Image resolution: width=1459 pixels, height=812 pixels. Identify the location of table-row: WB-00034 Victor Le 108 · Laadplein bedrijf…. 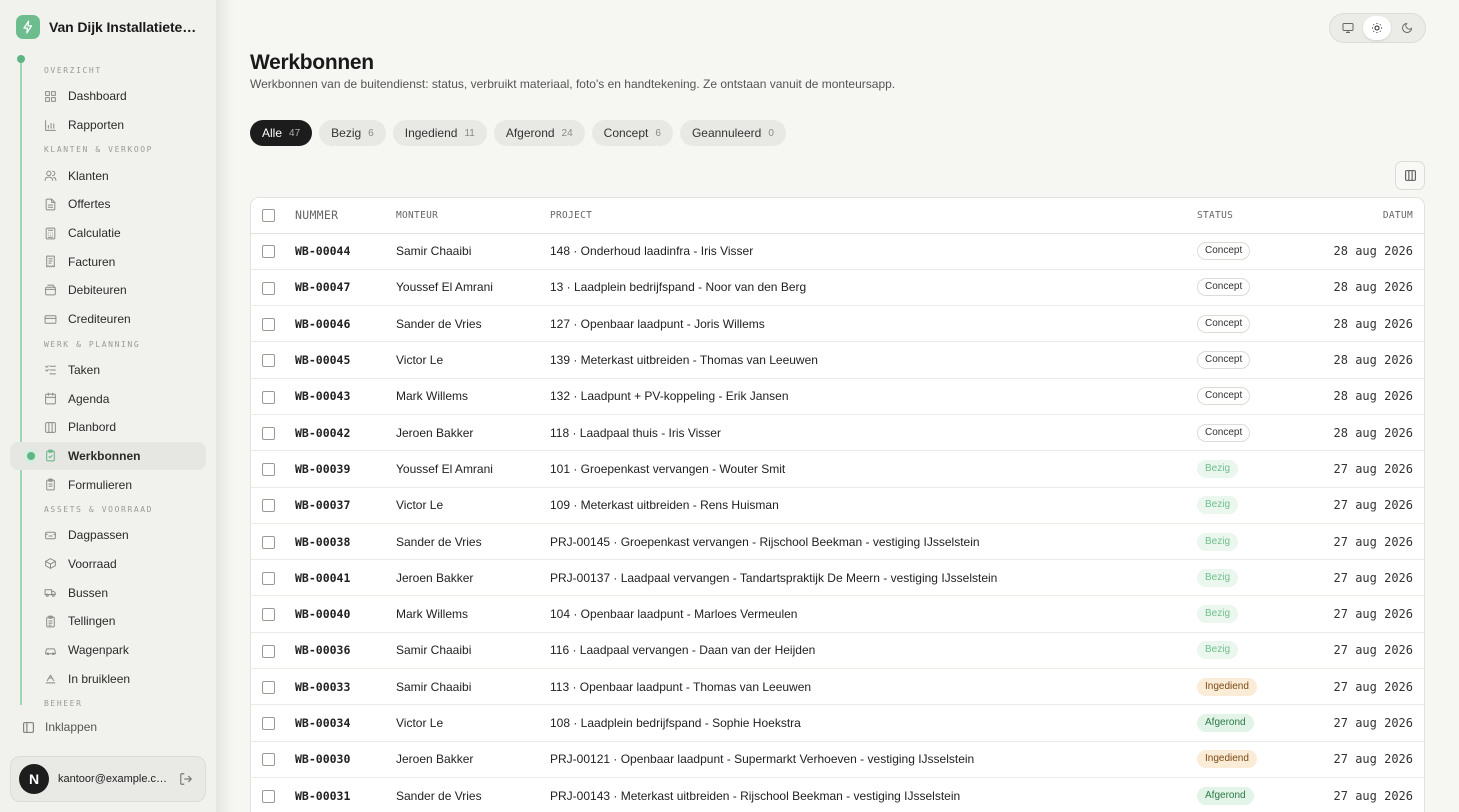
(837, 723).